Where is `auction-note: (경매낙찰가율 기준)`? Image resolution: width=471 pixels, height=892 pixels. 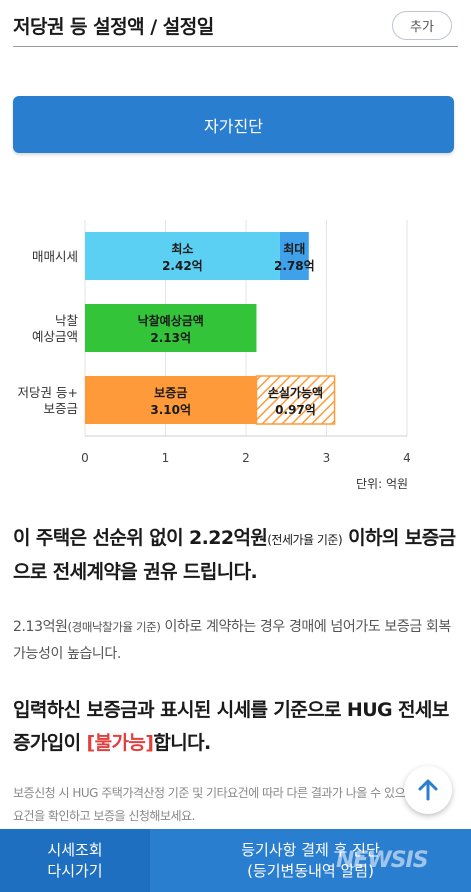
auction-note: (경매낙찰가율 기준) is located at coordinates (114, 627).